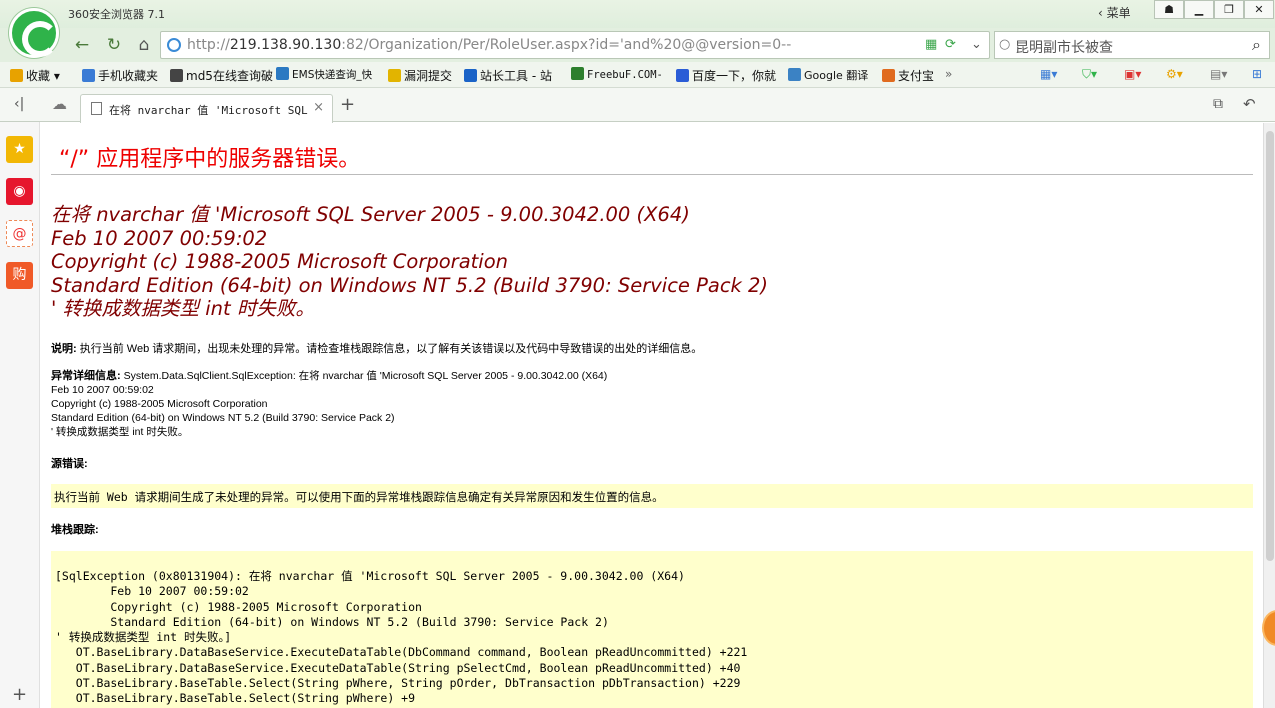 This screenshot has height=708, width=1275. What do you see at coordinates (35, 75) in the screenshot?
I see `favorites-button: 收藏 ▾` at bounding box center [35, 75].